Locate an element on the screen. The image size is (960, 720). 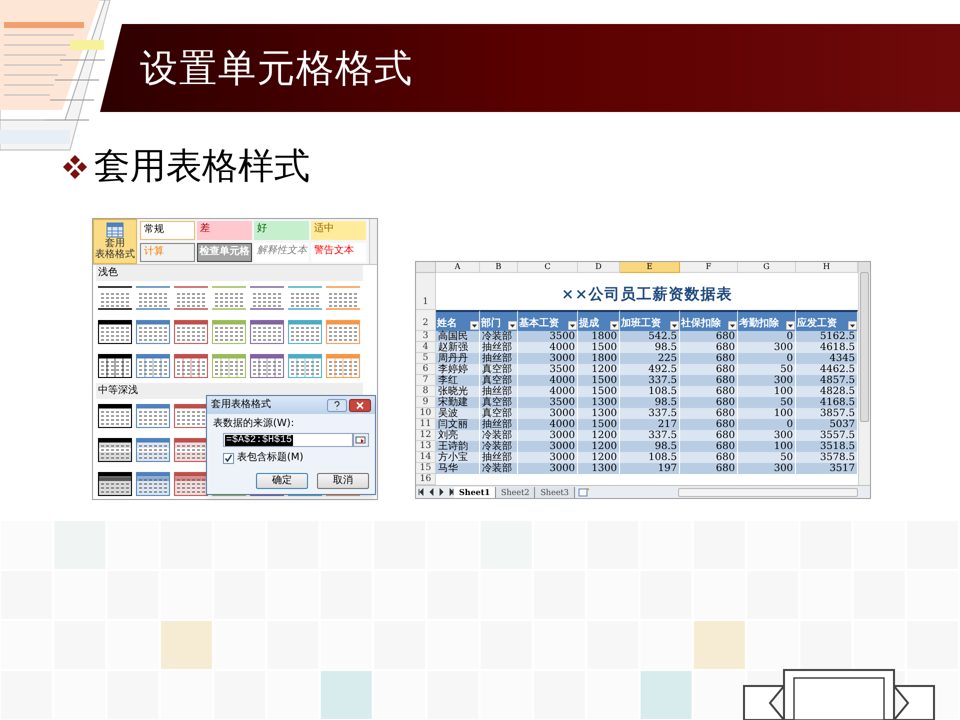
table-cell: 4000 is located at coordinates (548, 391).